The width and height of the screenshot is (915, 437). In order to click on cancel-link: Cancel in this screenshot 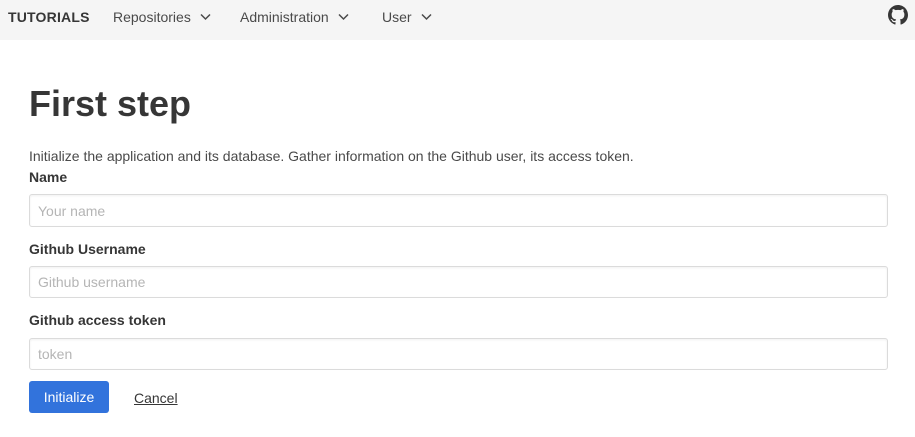, I will do `click(156, 398)`.